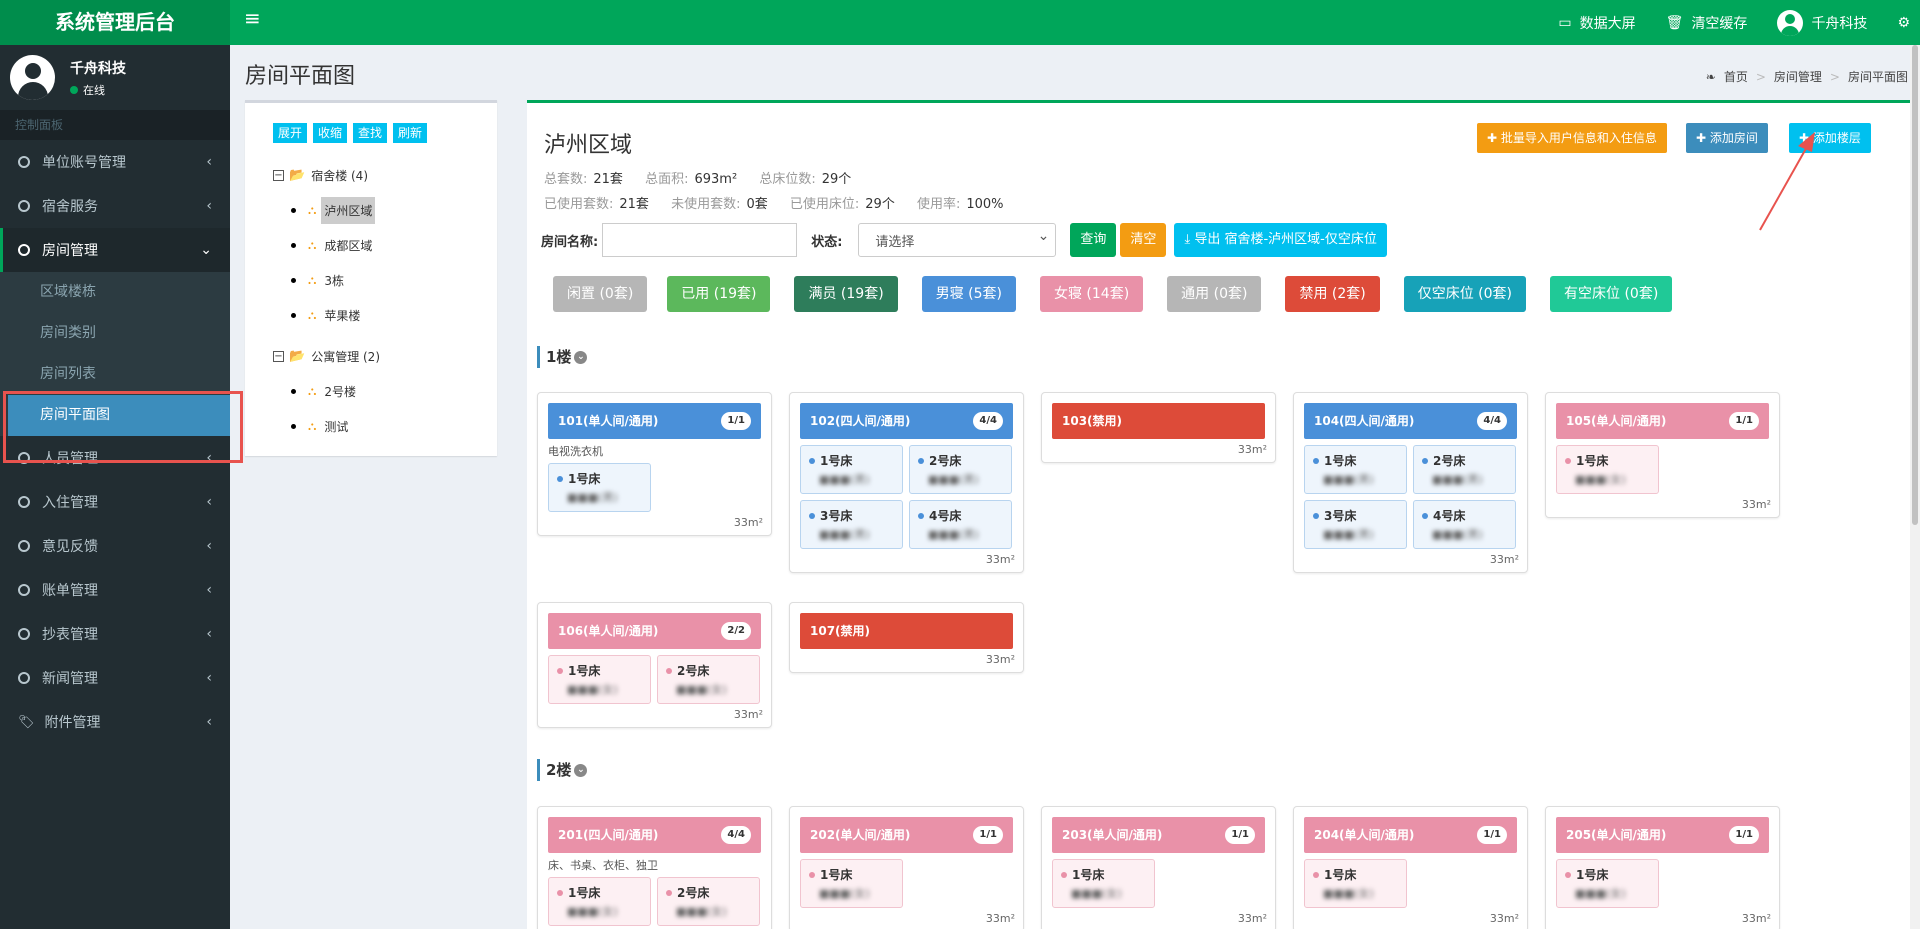  I want to click on tree-node-test: ⛬ 测试, so click(326, 426).